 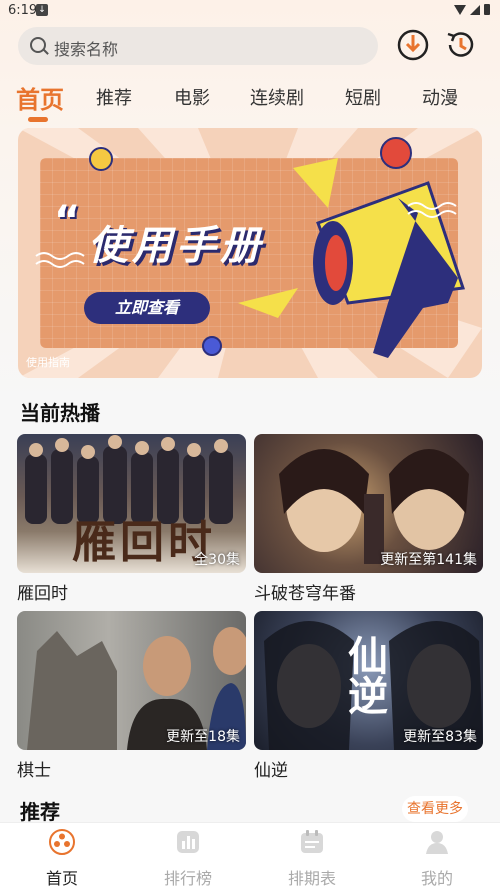 What do you see at coordinates (475, 9) in the screenshot?
I see `signal-icon` at bounding box center [475, 9].